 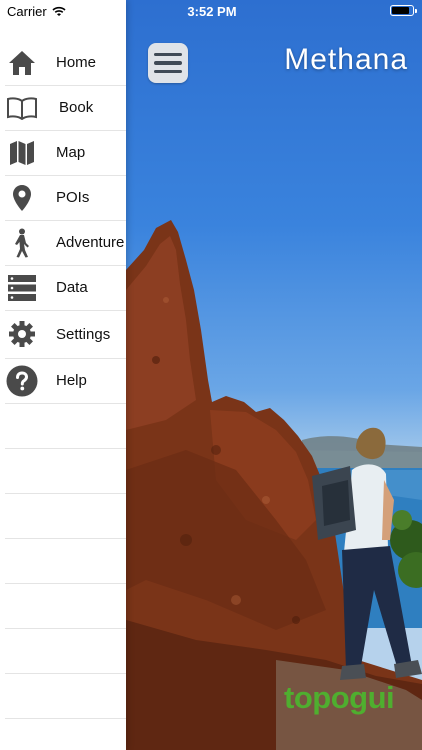 I want to click on drawer-item-book: Book, so click(x=65, y=108).